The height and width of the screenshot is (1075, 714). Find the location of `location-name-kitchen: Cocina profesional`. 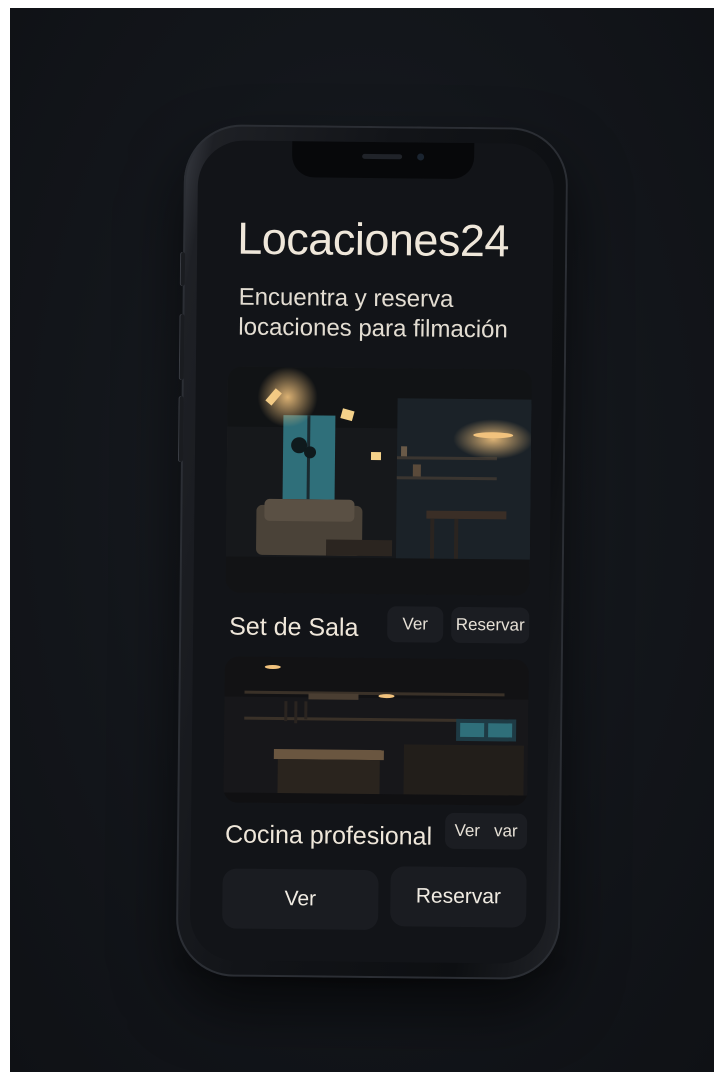

location-name-kitchen: Cocina profesional is located at coordinates (328, 835).